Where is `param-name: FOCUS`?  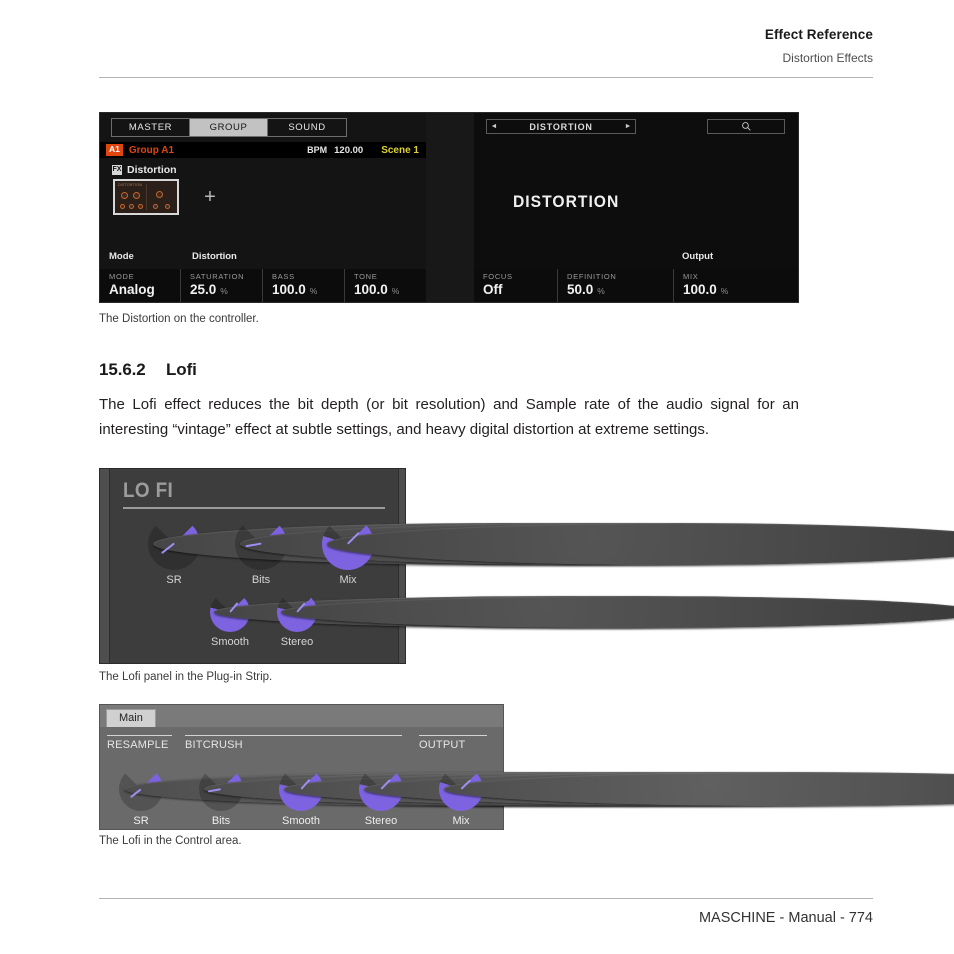 param-name: FOCUS is located at coordinates (498, 276).